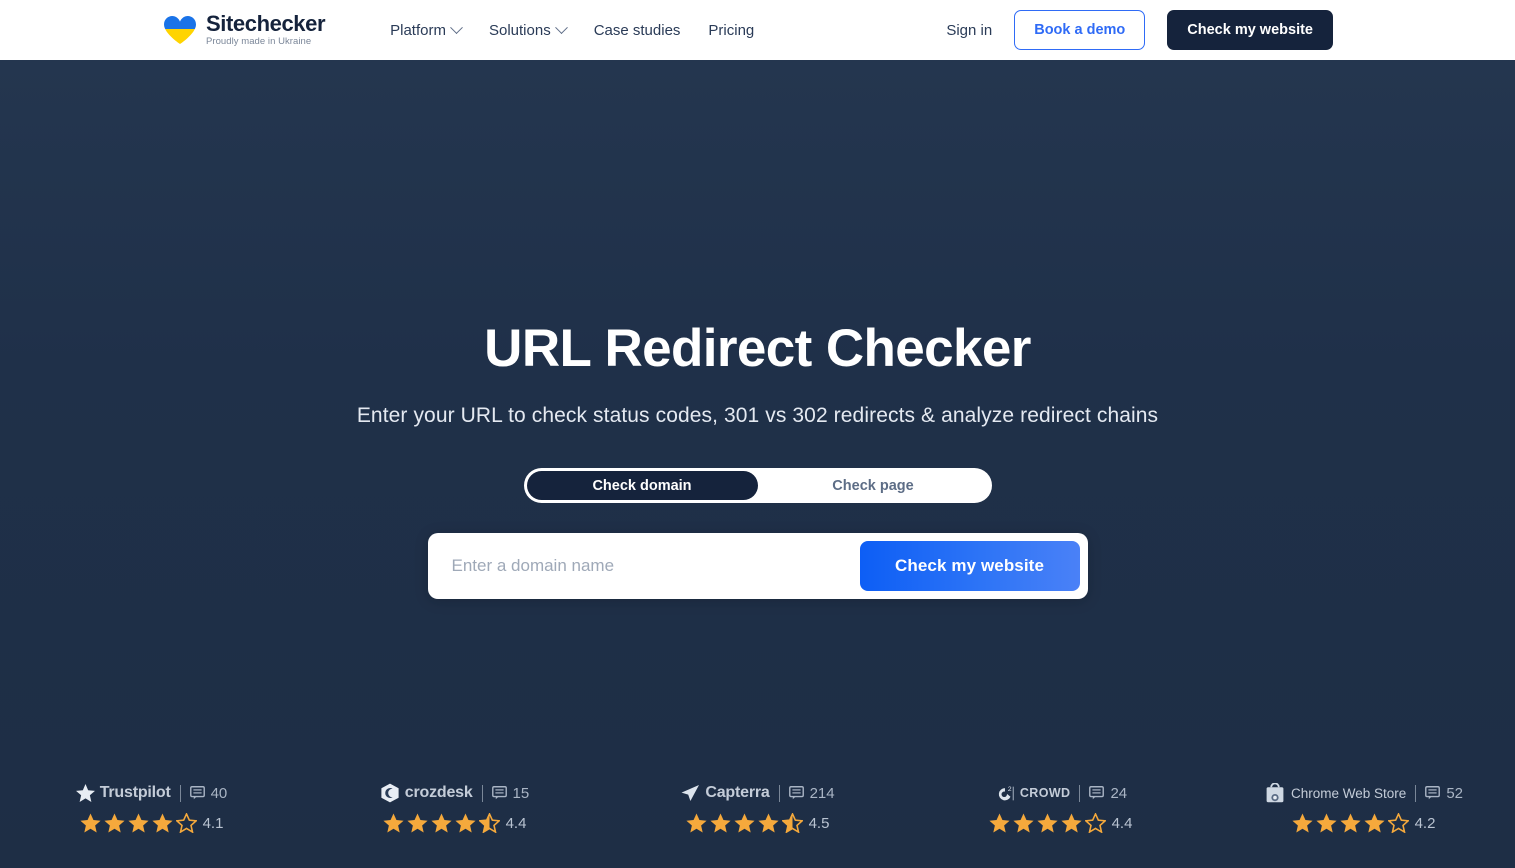 The height and width of the screenshot is (868, 1515). What do you see at coordinates (519, 30) in the screenshot?
I see `nav-item-label: Solutions` at bounding box center [519, 30].